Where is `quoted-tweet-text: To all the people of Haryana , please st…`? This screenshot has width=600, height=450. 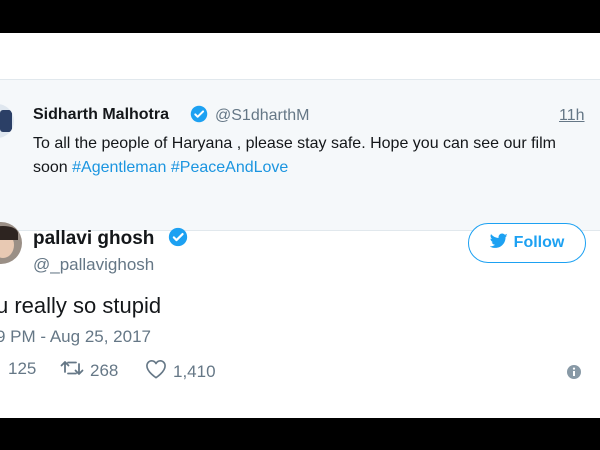 quoted-tweet-text: To all the people of Haryana , please st… is located at coordinates (313, 156).